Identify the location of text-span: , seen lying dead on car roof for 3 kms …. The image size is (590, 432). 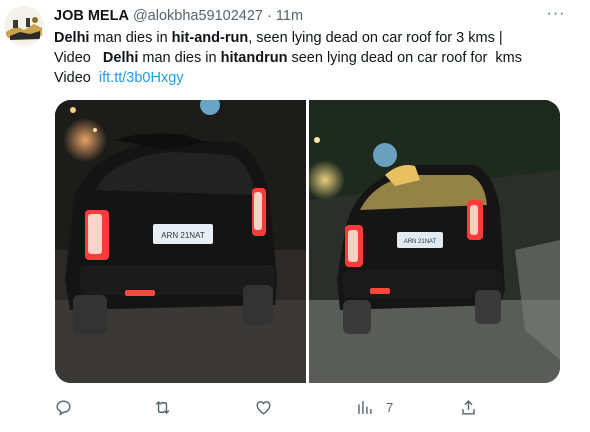
(375, 38).